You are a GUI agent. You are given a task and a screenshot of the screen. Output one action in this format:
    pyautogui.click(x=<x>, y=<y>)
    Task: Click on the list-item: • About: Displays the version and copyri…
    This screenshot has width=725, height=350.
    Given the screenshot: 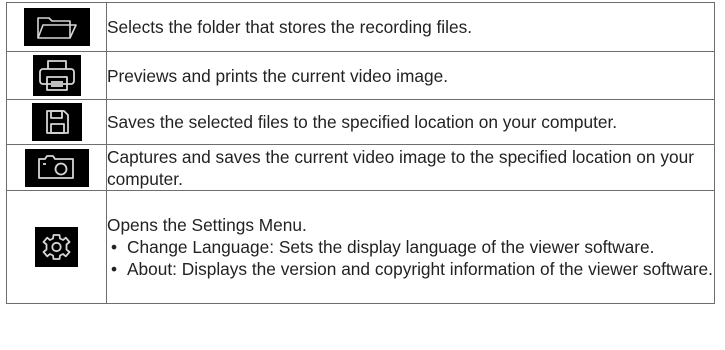 What is the action you would take?
    pyautogui.click(x=410, y=269)
    